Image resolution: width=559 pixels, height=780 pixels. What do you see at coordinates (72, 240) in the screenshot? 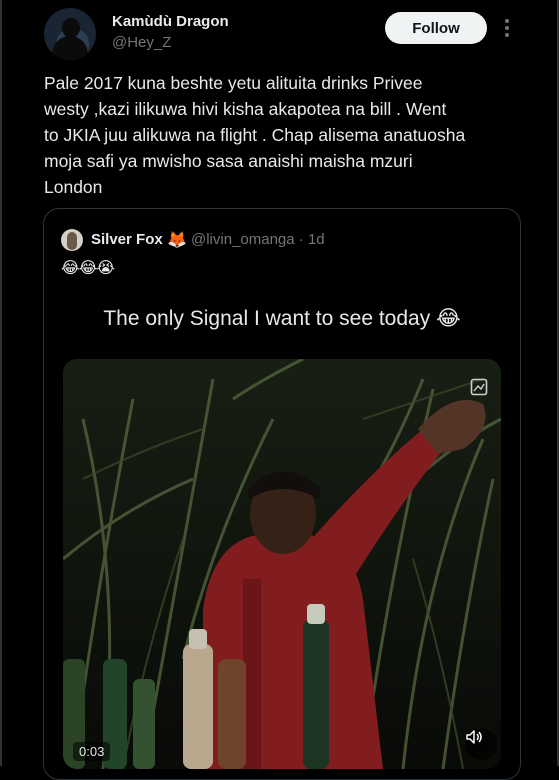
I see `quoted-author-avatar` at bounding box center [72, 240].